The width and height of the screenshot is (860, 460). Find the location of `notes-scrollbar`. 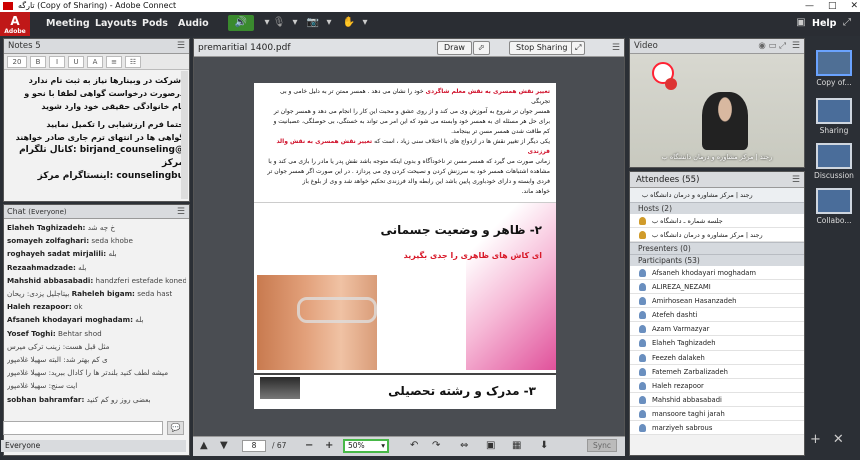

notes-scrollbar is located at coordinates (184, 135).